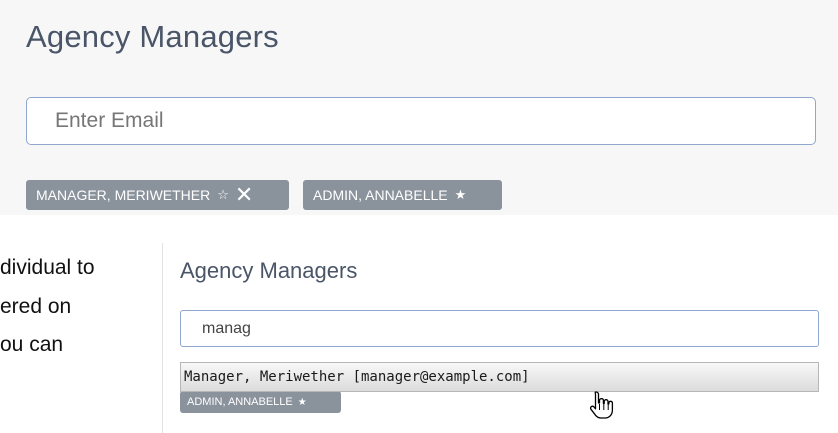 The height and width of the screenshot is (433, 838). What do you see at coordinates (269, 270) in the screenshot?
I see `section-title: Agency Managers` at bounding box center [269, 270].